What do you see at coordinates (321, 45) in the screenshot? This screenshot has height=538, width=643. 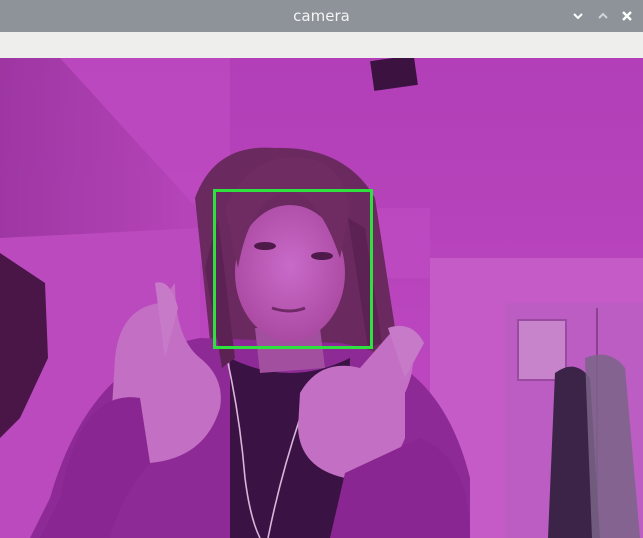 I see `menu-bar` at bounding box center [321, 45].